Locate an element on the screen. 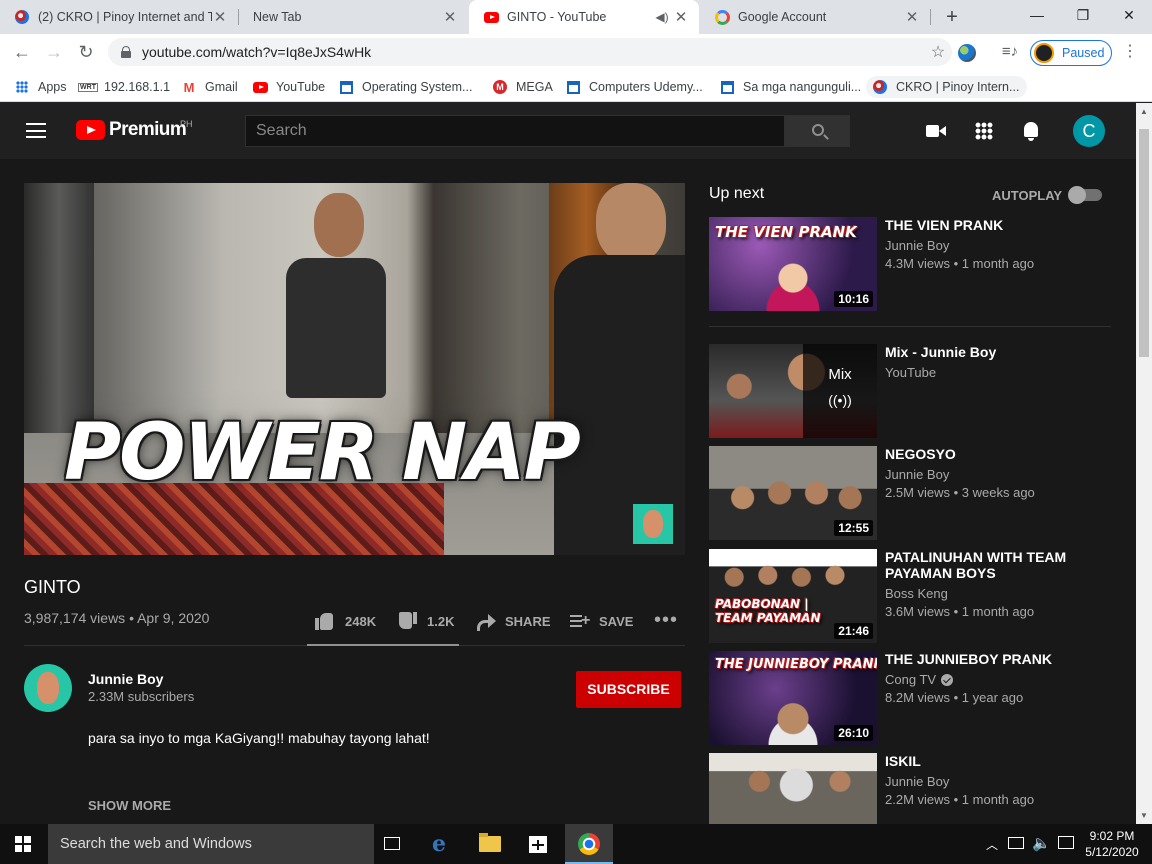  save-button: SAVE is located at coordinates (601, 621).